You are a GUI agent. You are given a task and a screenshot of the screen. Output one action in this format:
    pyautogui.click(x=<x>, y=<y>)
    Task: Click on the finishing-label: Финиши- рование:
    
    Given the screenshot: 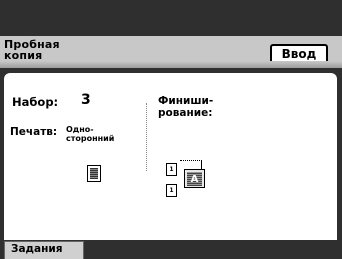 What is the action you would take?
    pyautogui.click(x=185, y=107)
    